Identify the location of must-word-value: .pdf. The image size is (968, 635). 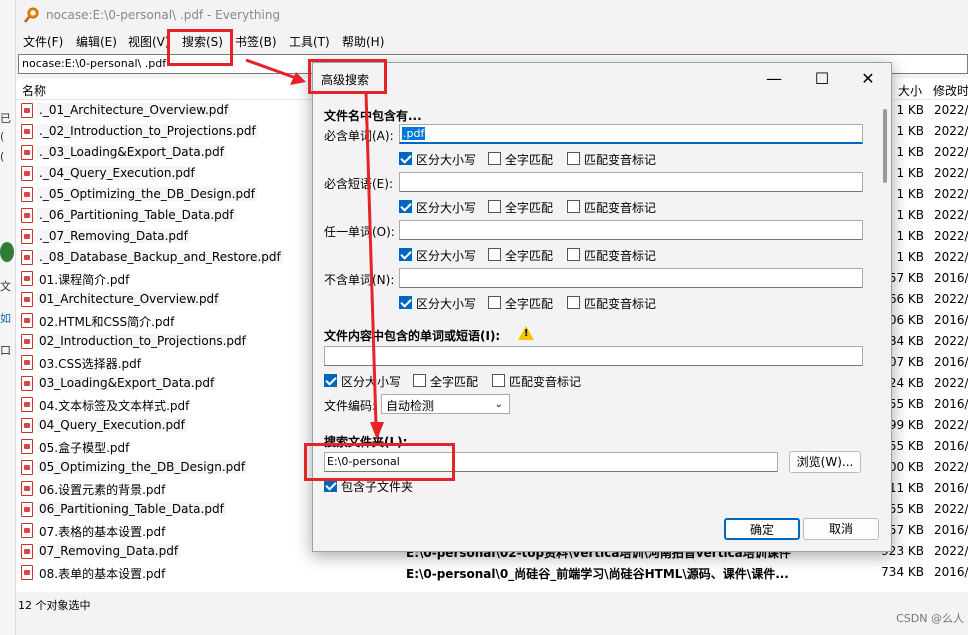
(414, 133).